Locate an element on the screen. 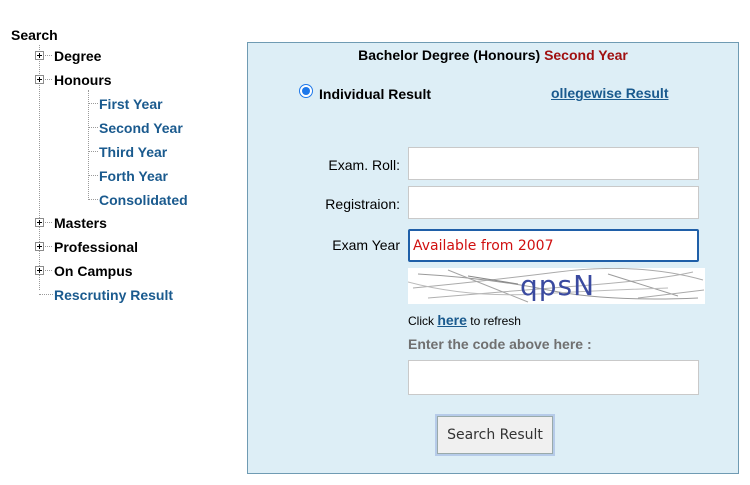  exam-year-input is located at coordinates (553, 245).